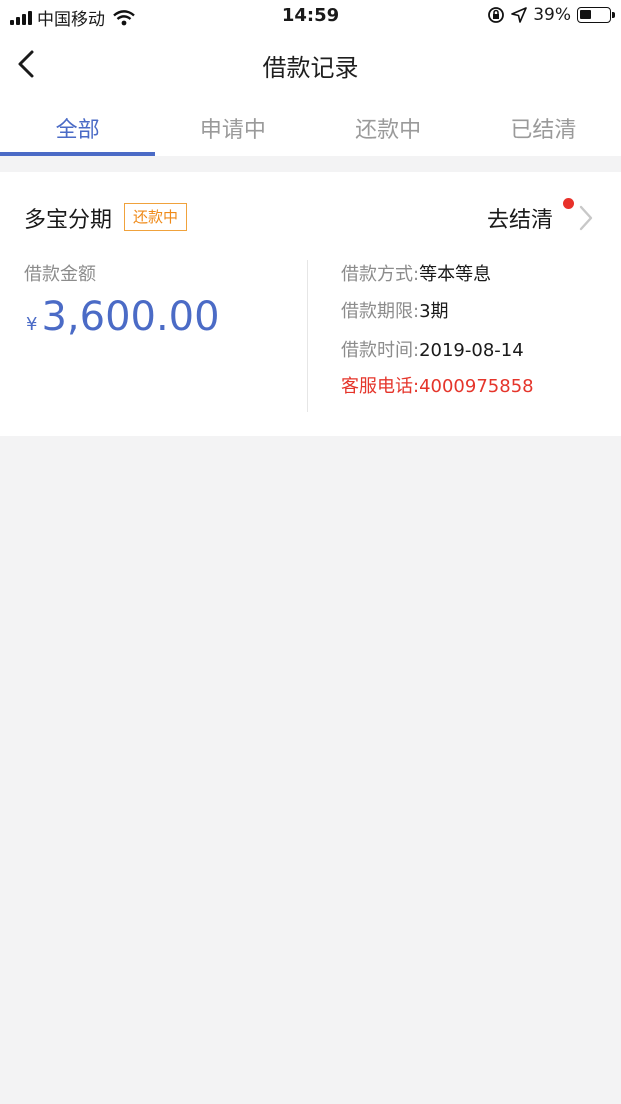  Describe the element at coordinates (476, 386) in the screenshot. I see `service-phone-number: 4000975858` at that location.